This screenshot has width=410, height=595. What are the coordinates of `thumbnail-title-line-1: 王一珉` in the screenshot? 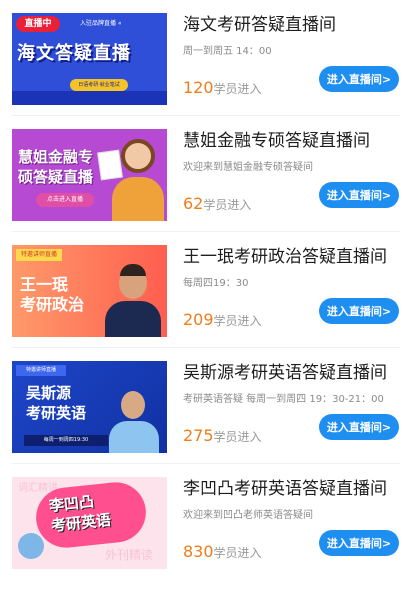 It's located at (44, 284).